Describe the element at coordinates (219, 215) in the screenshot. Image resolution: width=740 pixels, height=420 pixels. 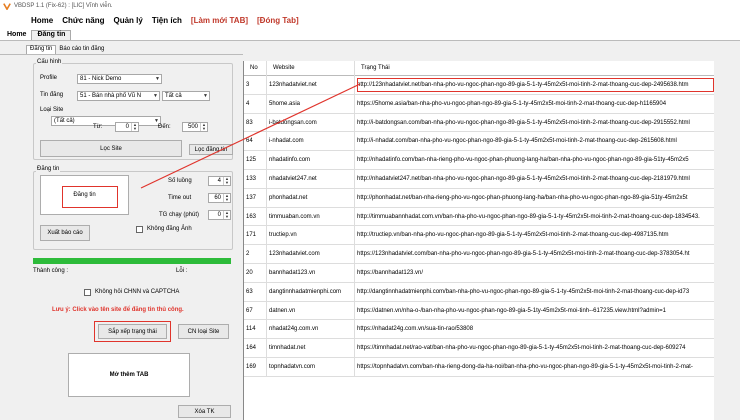
I see `tg-chay-spinner: 0 ▲ ▼` at that location.